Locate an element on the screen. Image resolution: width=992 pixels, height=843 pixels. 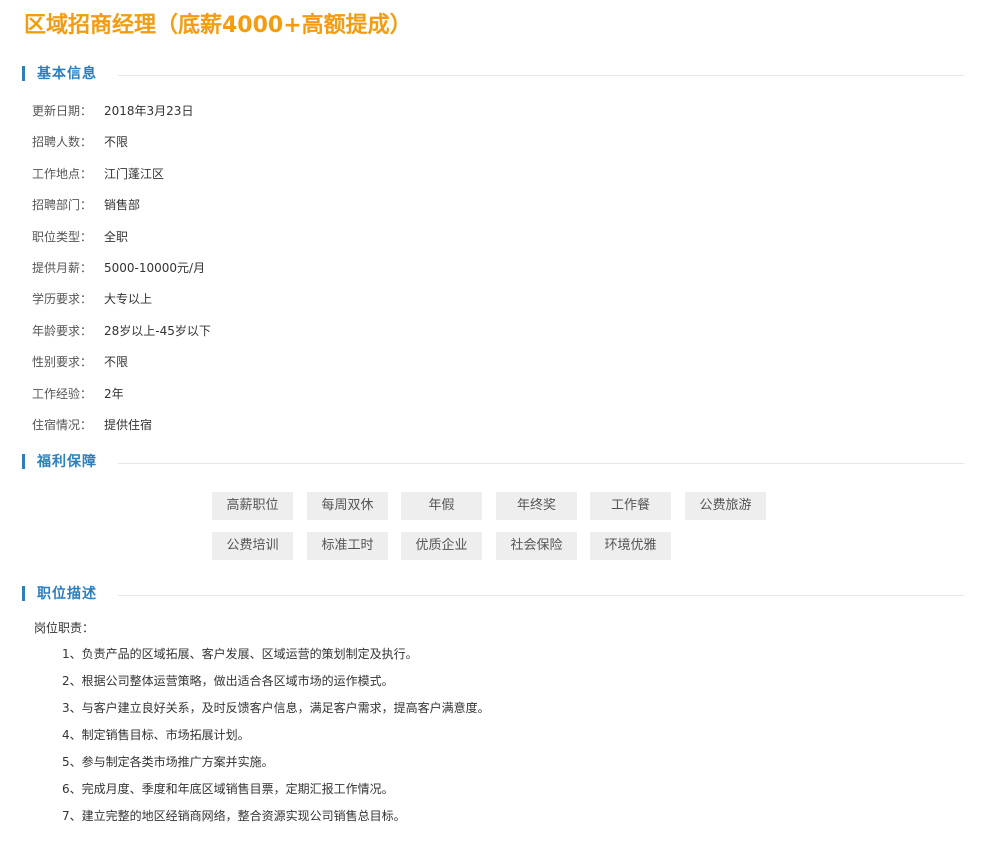
info-value: 销售部 is located at coordinates (122, 205).